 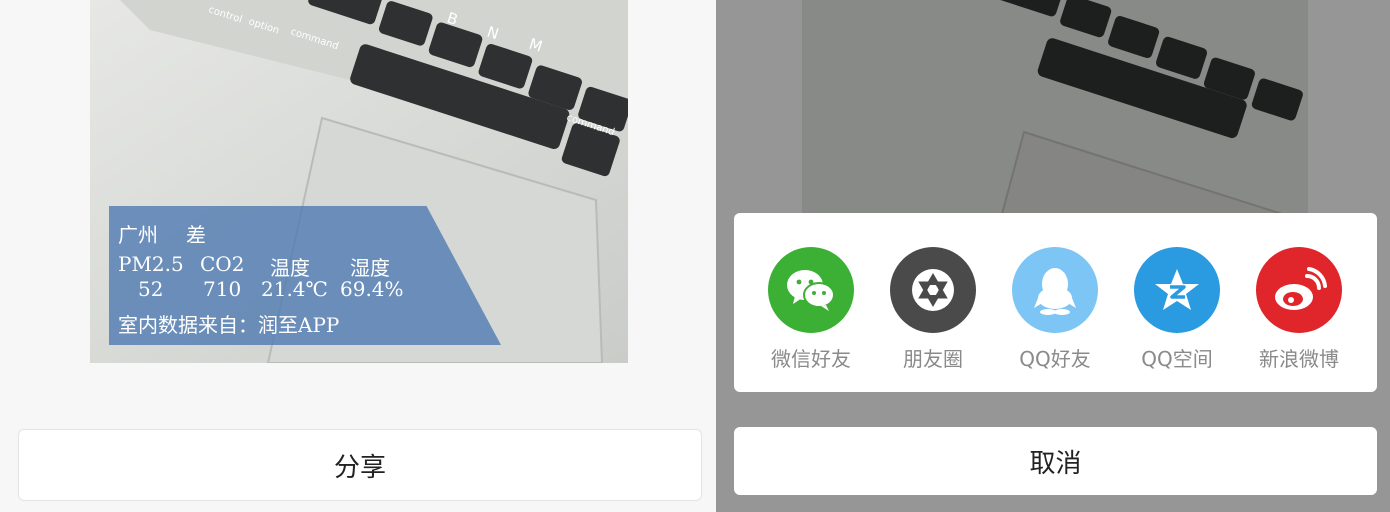 I want to click on co2-value: 710, so click(x=222, y=289).